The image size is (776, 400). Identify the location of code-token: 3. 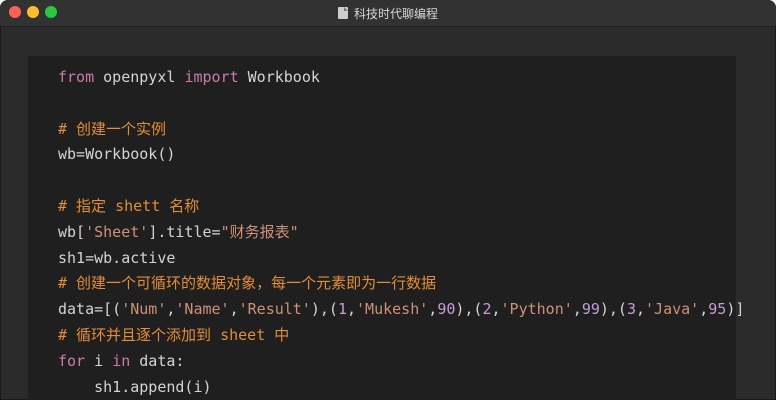
(631, 309).